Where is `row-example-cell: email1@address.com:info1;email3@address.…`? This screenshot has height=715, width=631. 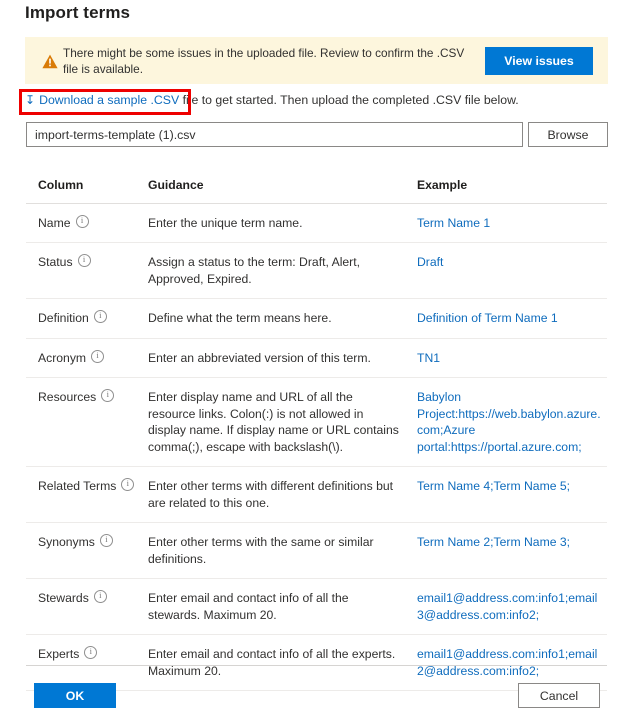 row-example-cell: email1@address.com:info1;email3@address.… is located at coordinates (507, 606).